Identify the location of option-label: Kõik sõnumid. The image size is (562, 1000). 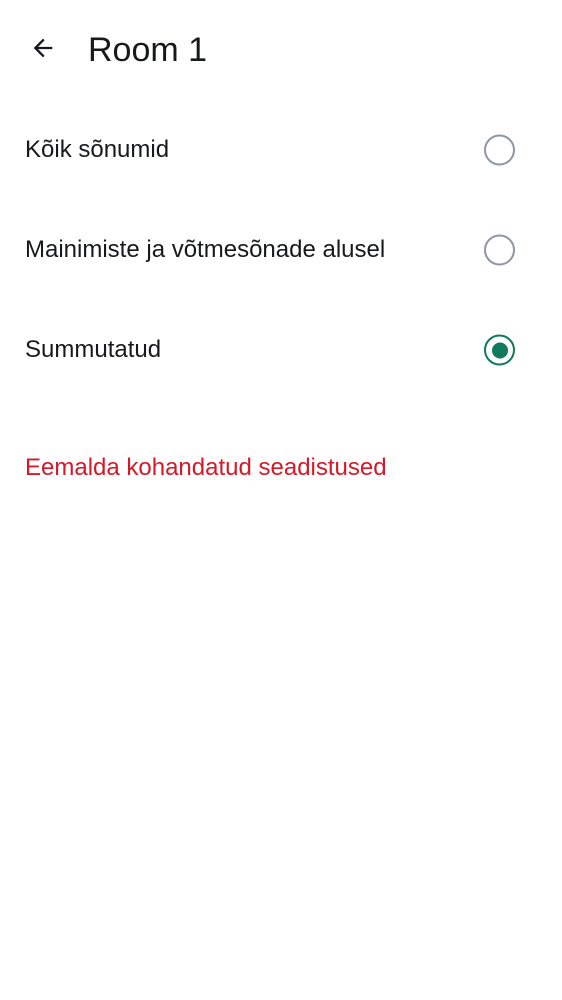
(97, 149).